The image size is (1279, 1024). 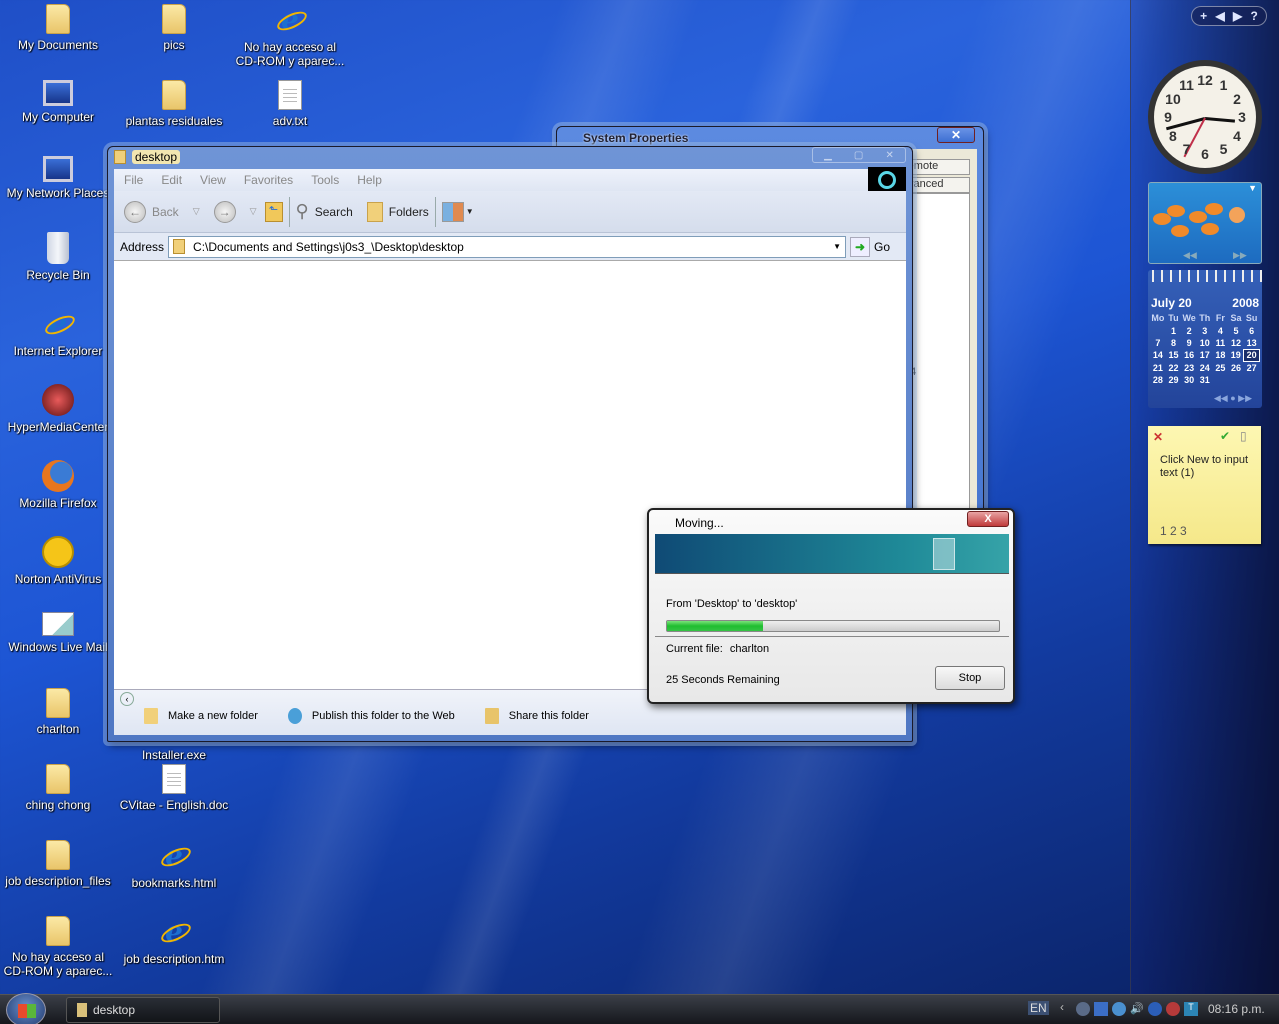 What do you see at coordinates (374, 211) in the screenshot?
I see `folders-icon` at bounding box center [374, 211].